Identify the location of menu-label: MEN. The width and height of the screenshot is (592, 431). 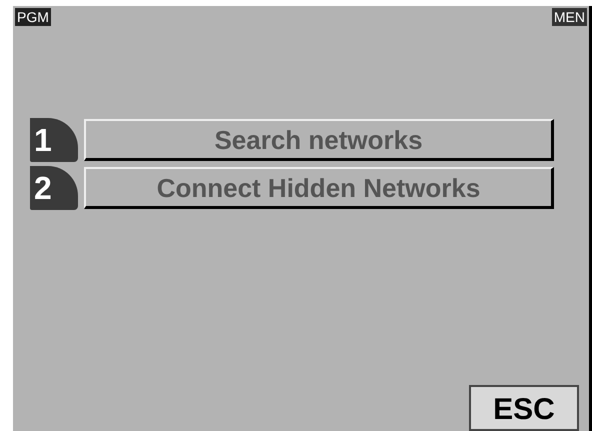
(569, 17).